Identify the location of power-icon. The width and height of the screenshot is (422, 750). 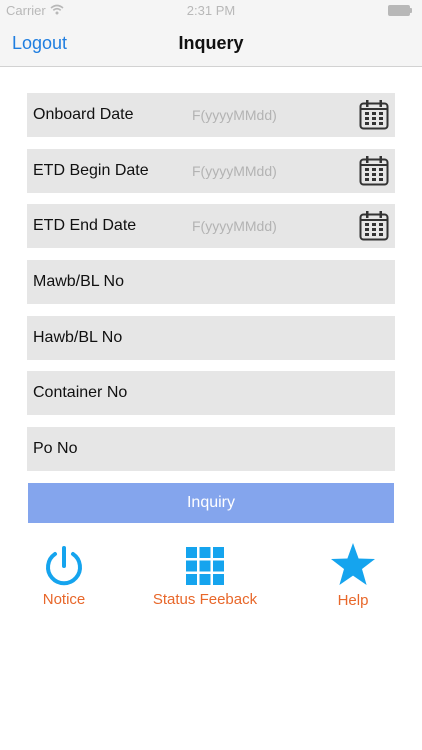
(64, 566).